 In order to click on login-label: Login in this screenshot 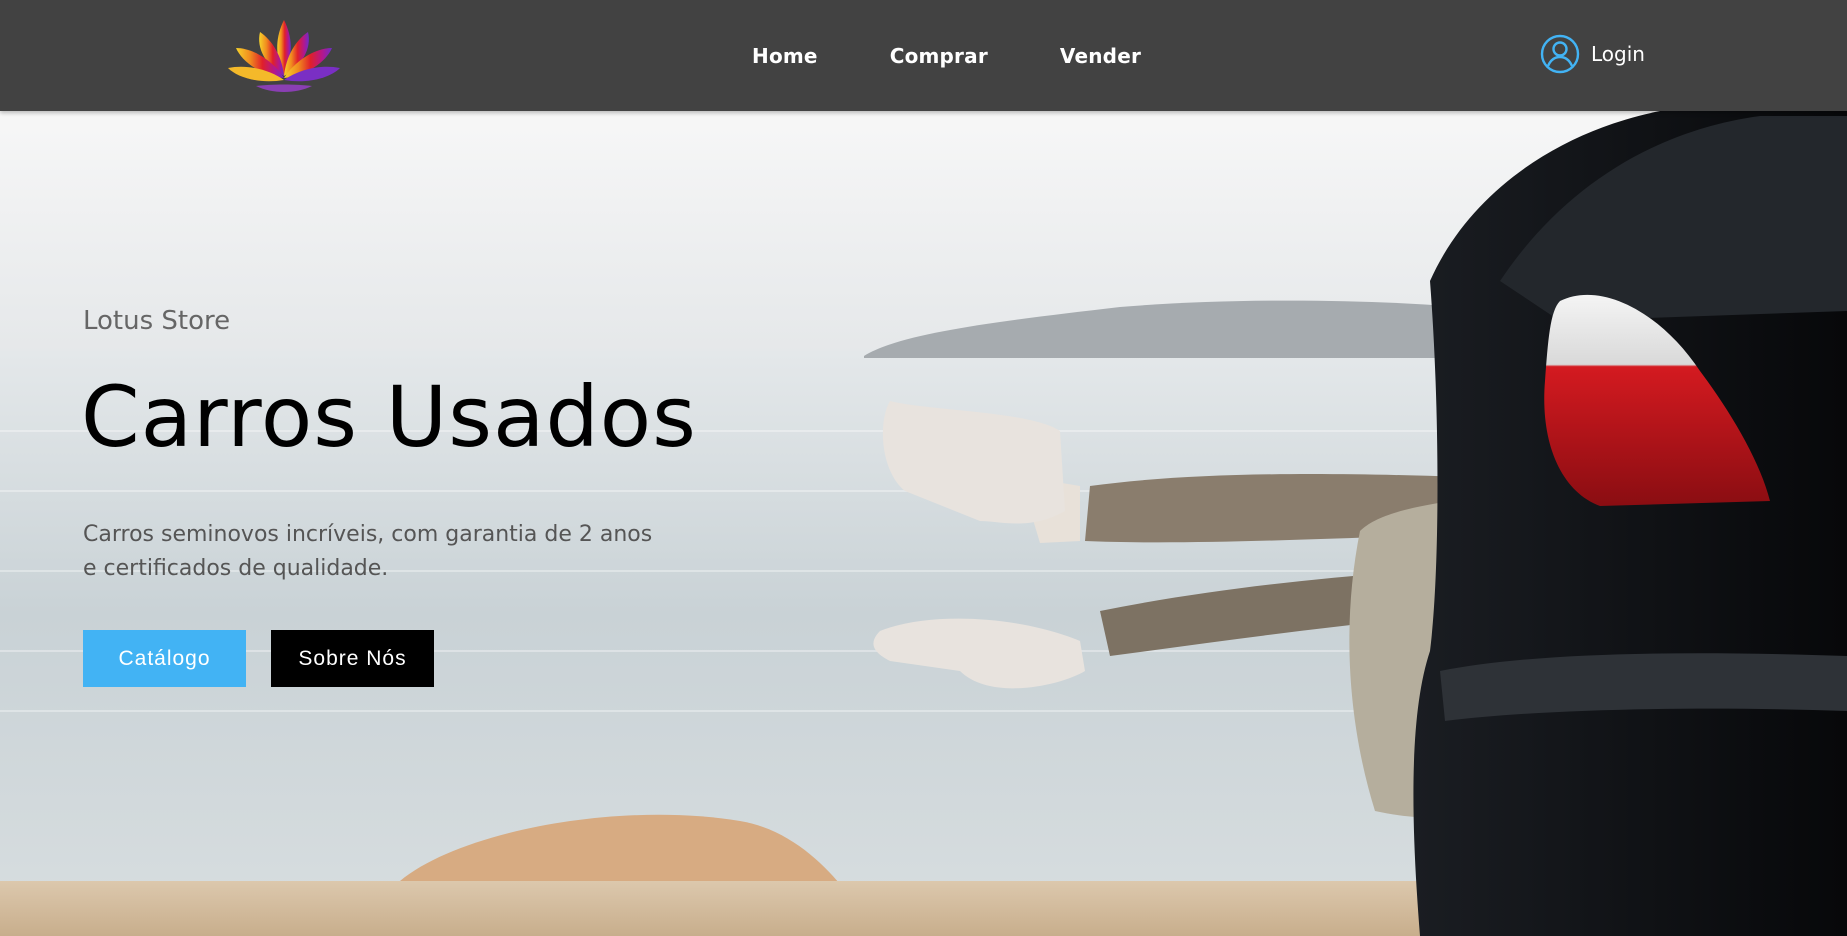, I will do `click(1618, 54)`.